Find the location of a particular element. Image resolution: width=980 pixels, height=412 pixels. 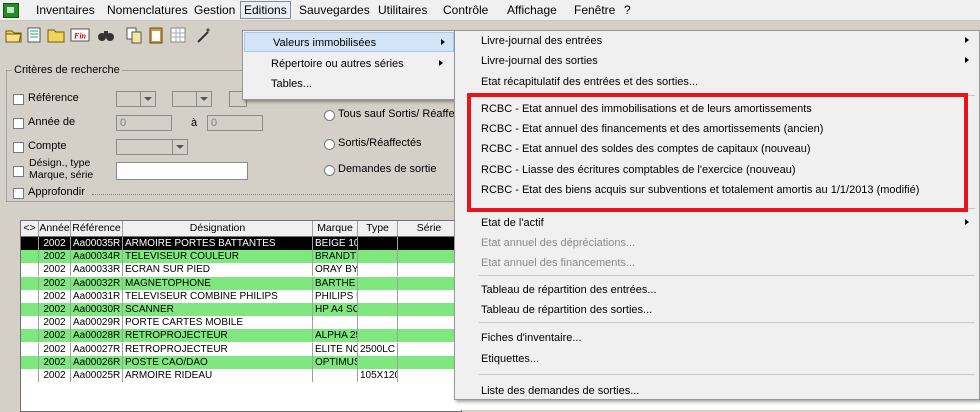

menu-fenetre: Fenêtre is located at coordinates (594, 10).